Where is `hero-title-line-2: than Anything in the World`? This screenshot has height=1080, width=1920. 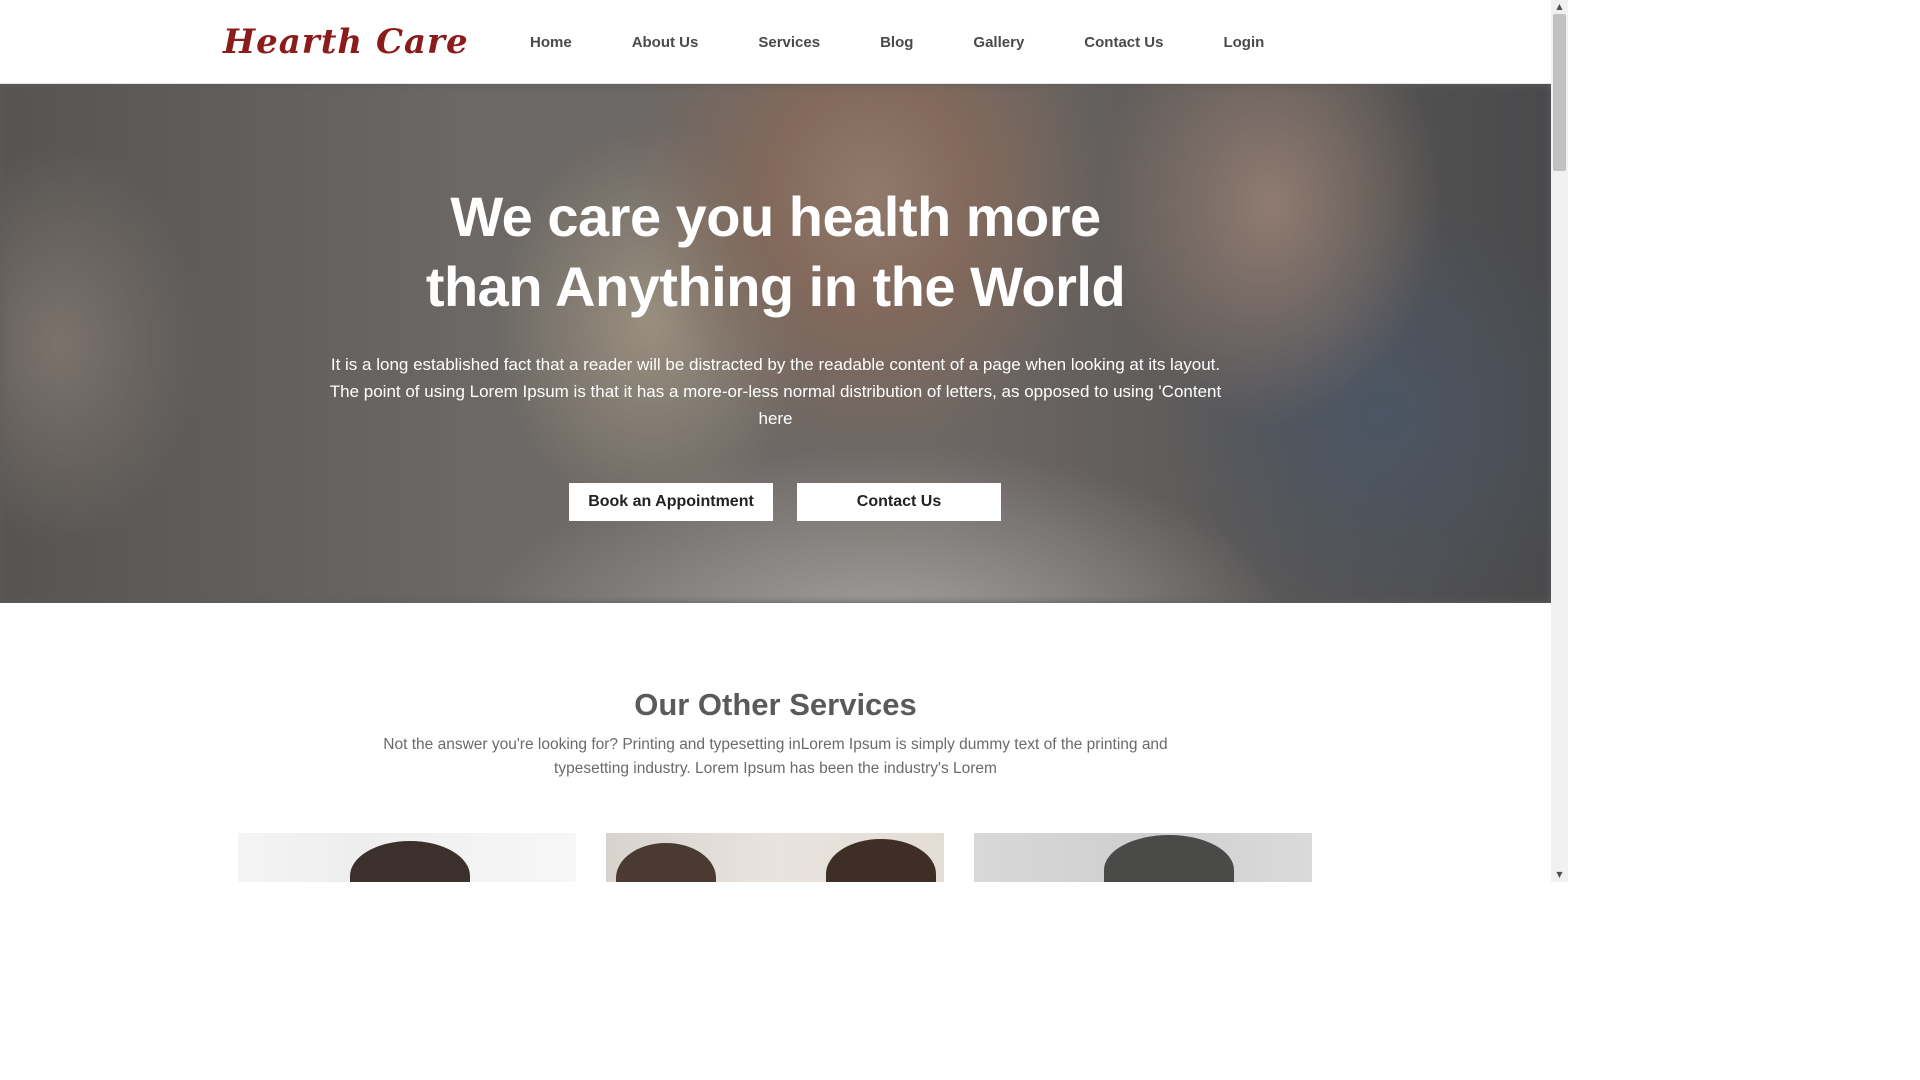 hero-title-line-2: than Anything in the World is located at coordinates (775, 286).